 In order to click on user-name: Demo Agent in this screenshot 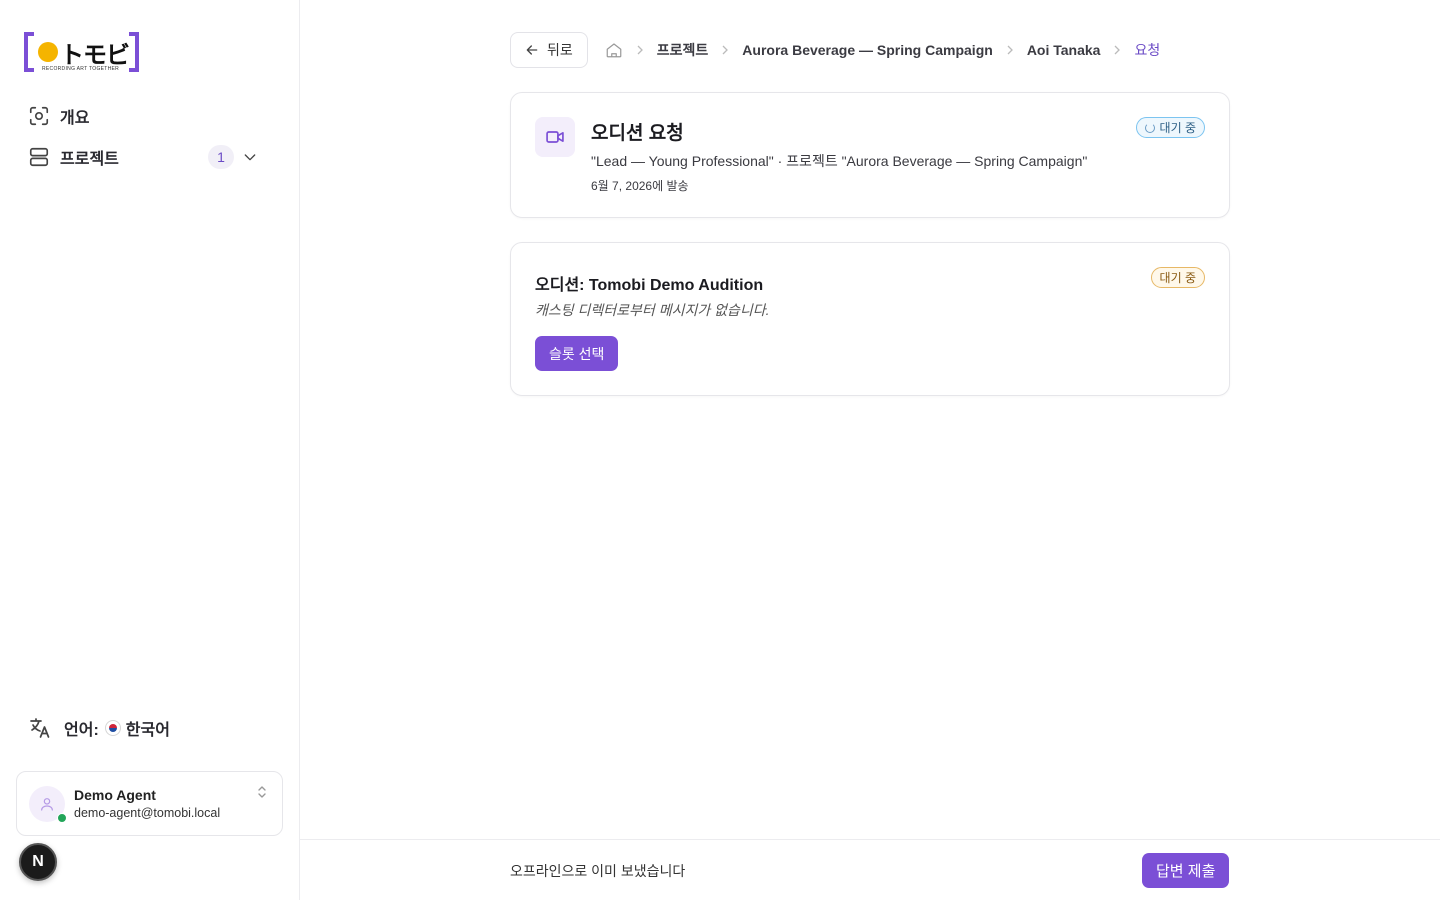, I will do `click(115, 795)`.